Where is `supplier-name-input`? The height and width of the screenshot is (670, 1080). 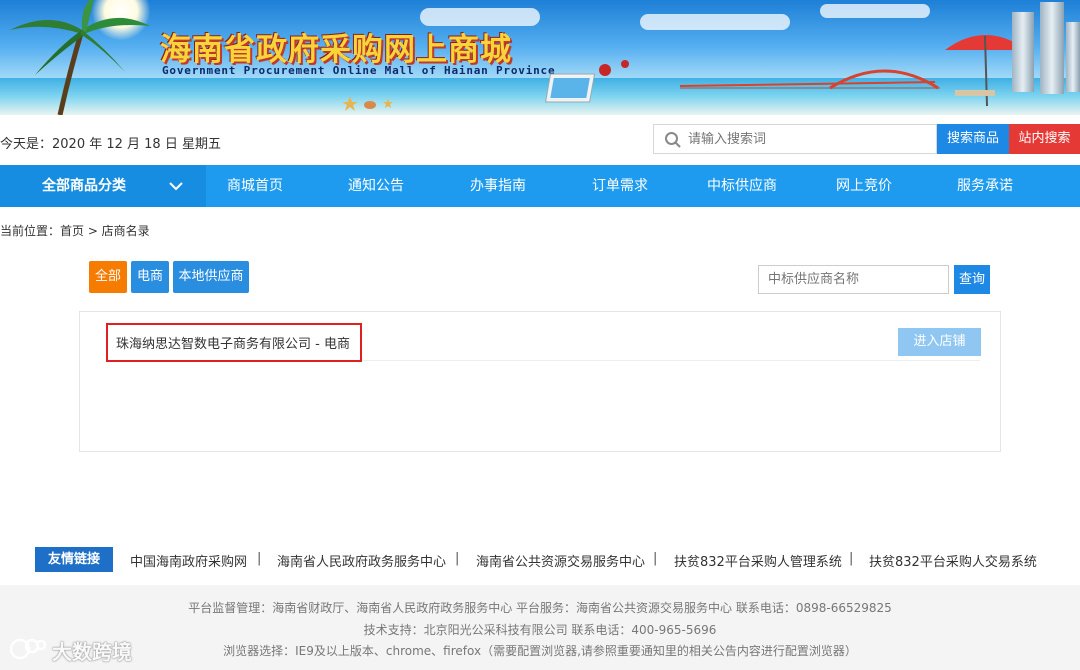
supplier-name-input is located at coordinates (853, 279).